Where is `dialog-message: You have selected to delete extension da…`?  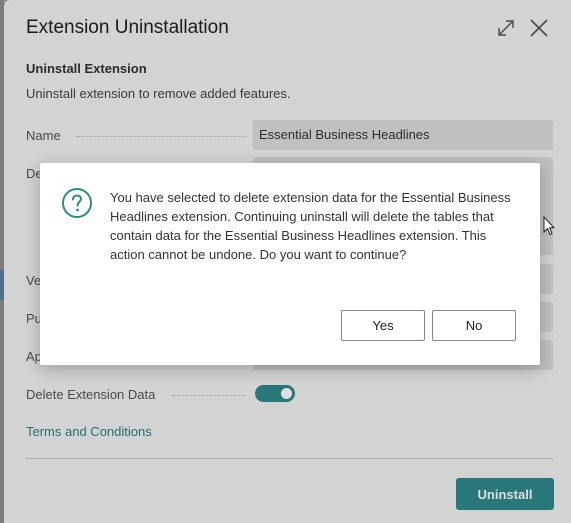
dialog-message: You have selected to delete extension da… is located at coordinates (310, 226).